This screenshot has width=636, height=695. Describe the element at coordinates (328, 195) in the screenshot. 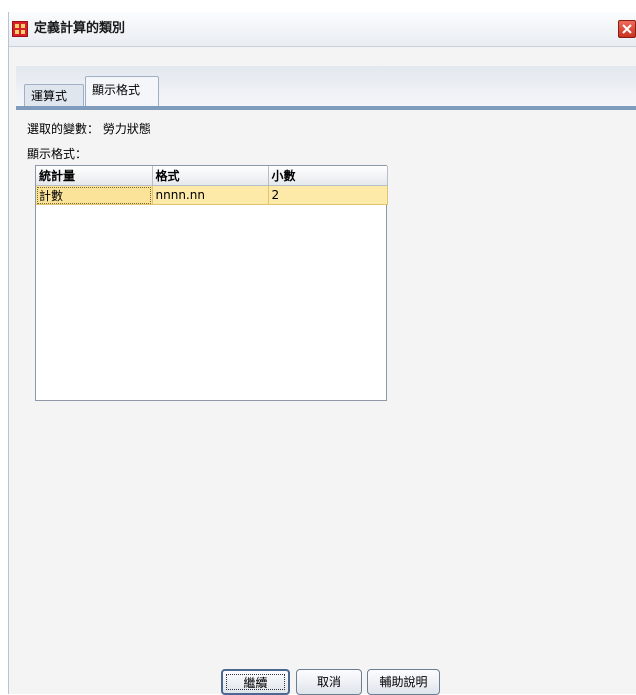

I see `cell-decimals: 2` at that location.